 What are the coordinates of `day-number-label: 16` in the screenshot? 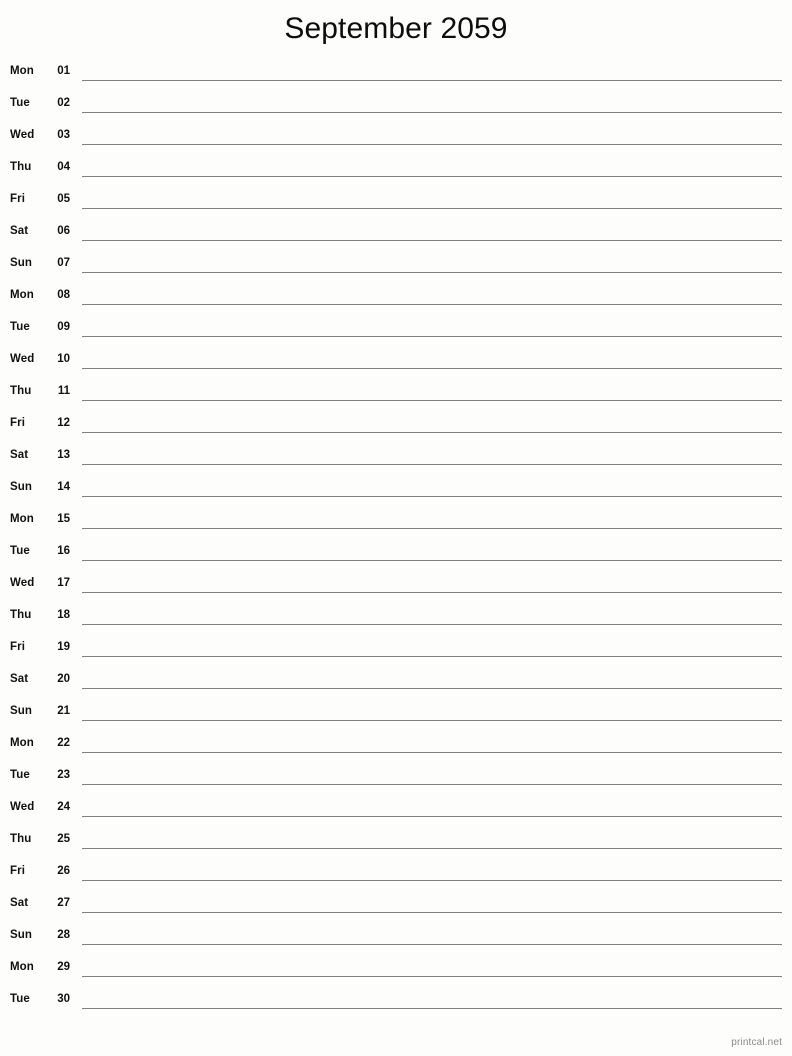 It's located at (63, 551).